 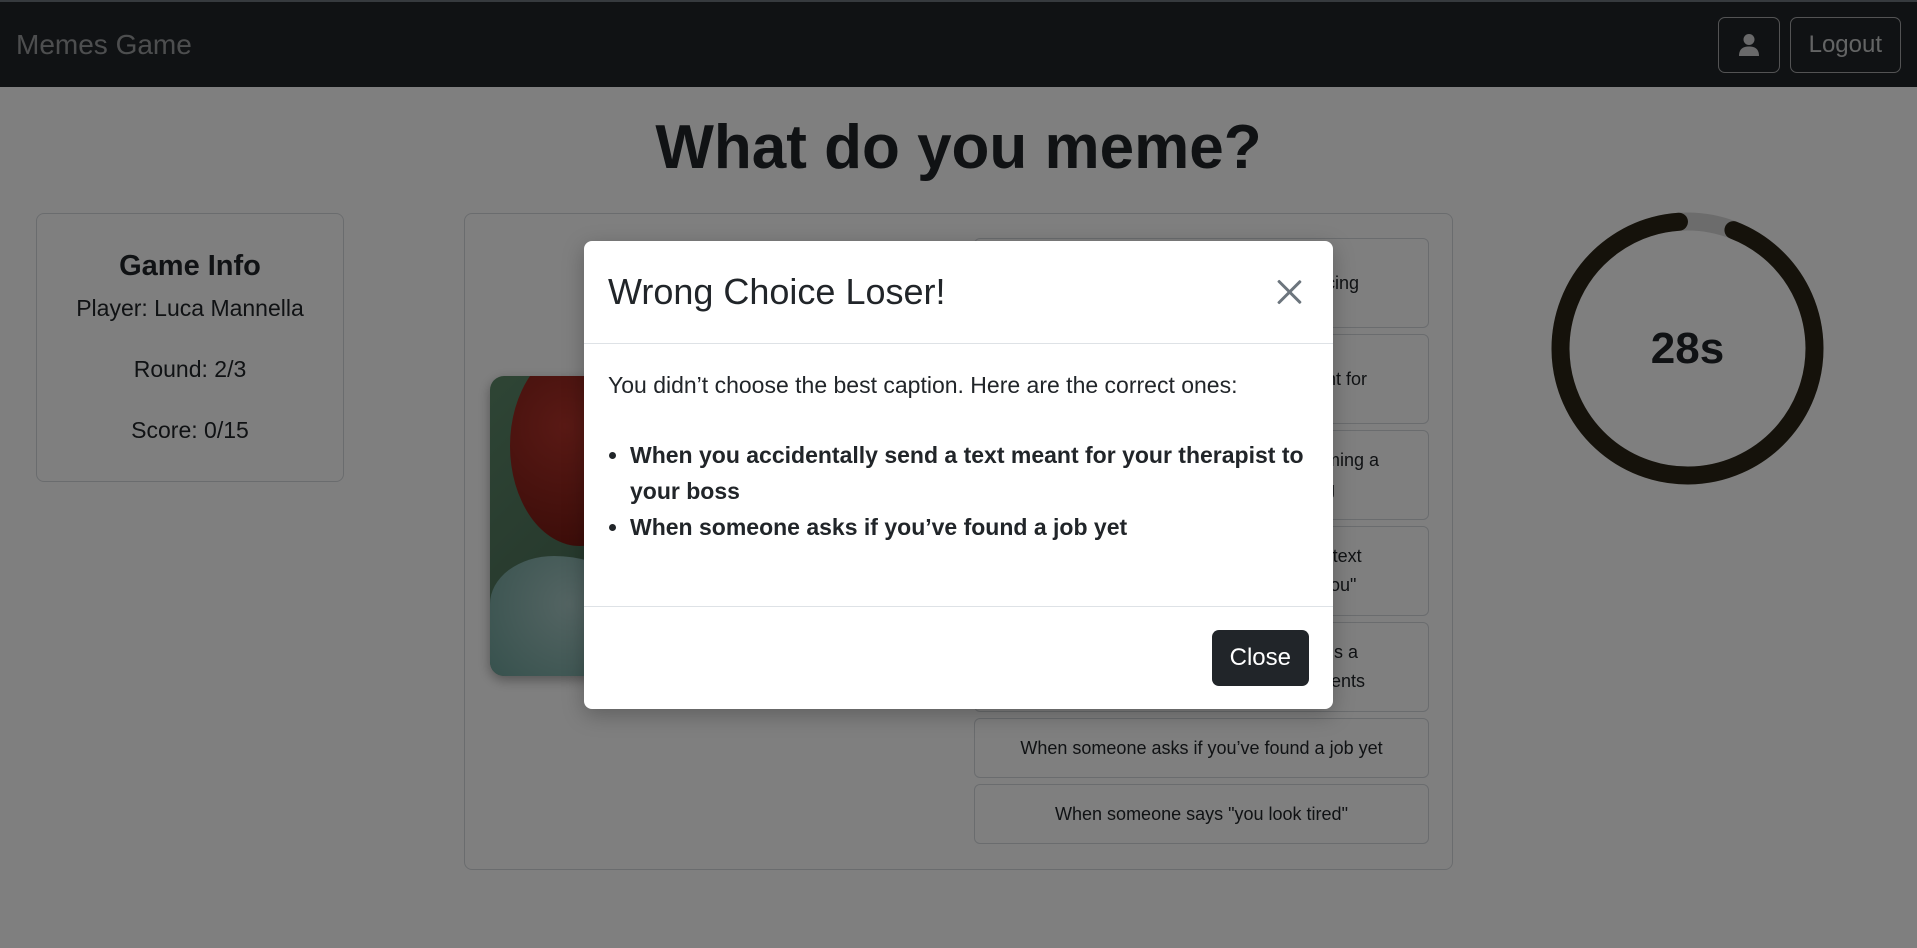 What do you see at coordinates (1289, 292) in the screenshot?
I see `close-icon` at bounding box center [1289, 292].